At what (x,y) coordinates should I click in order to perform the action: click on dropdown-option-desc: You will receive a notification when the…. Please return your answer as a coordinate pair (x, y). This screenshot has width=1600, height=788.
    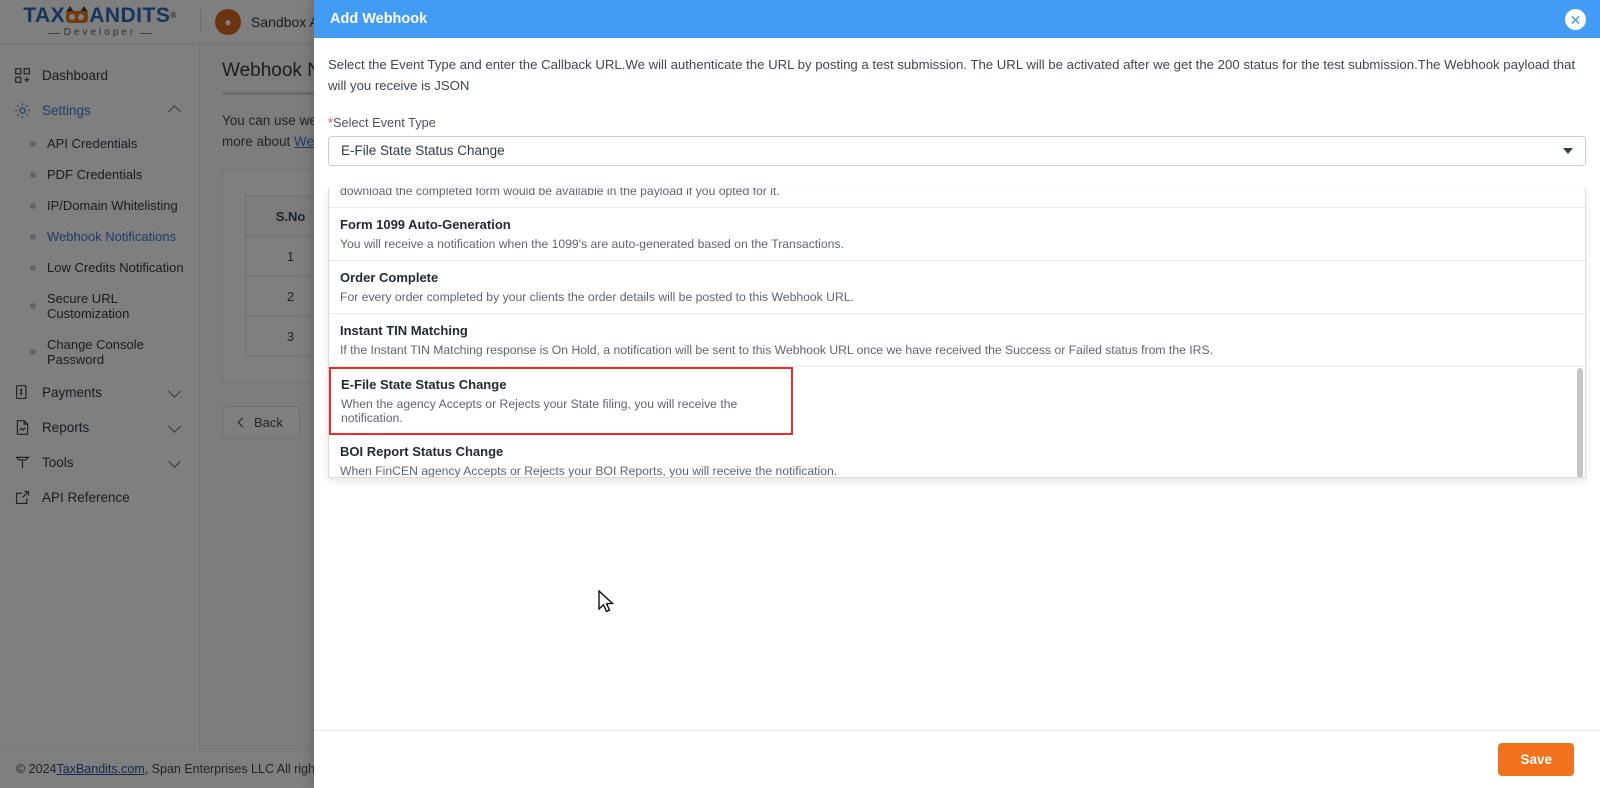
    Looking at the image, I should click on (592, 244).